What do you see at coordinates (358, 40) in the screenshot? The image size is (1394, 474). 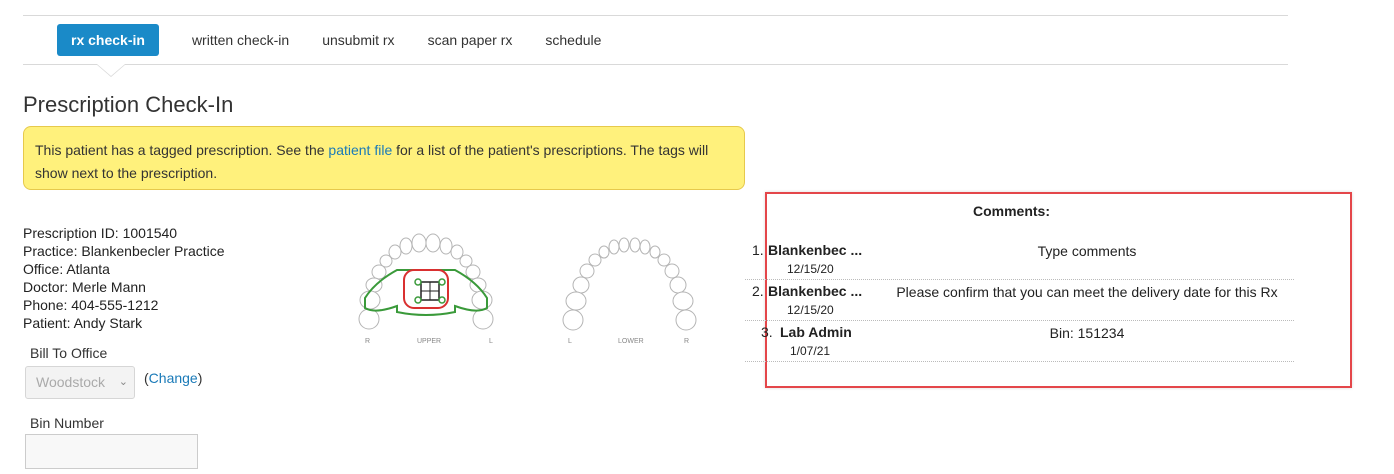 I see `tab-unsubmit-rx: unsubmit rx` at bounding box center [358, 40].